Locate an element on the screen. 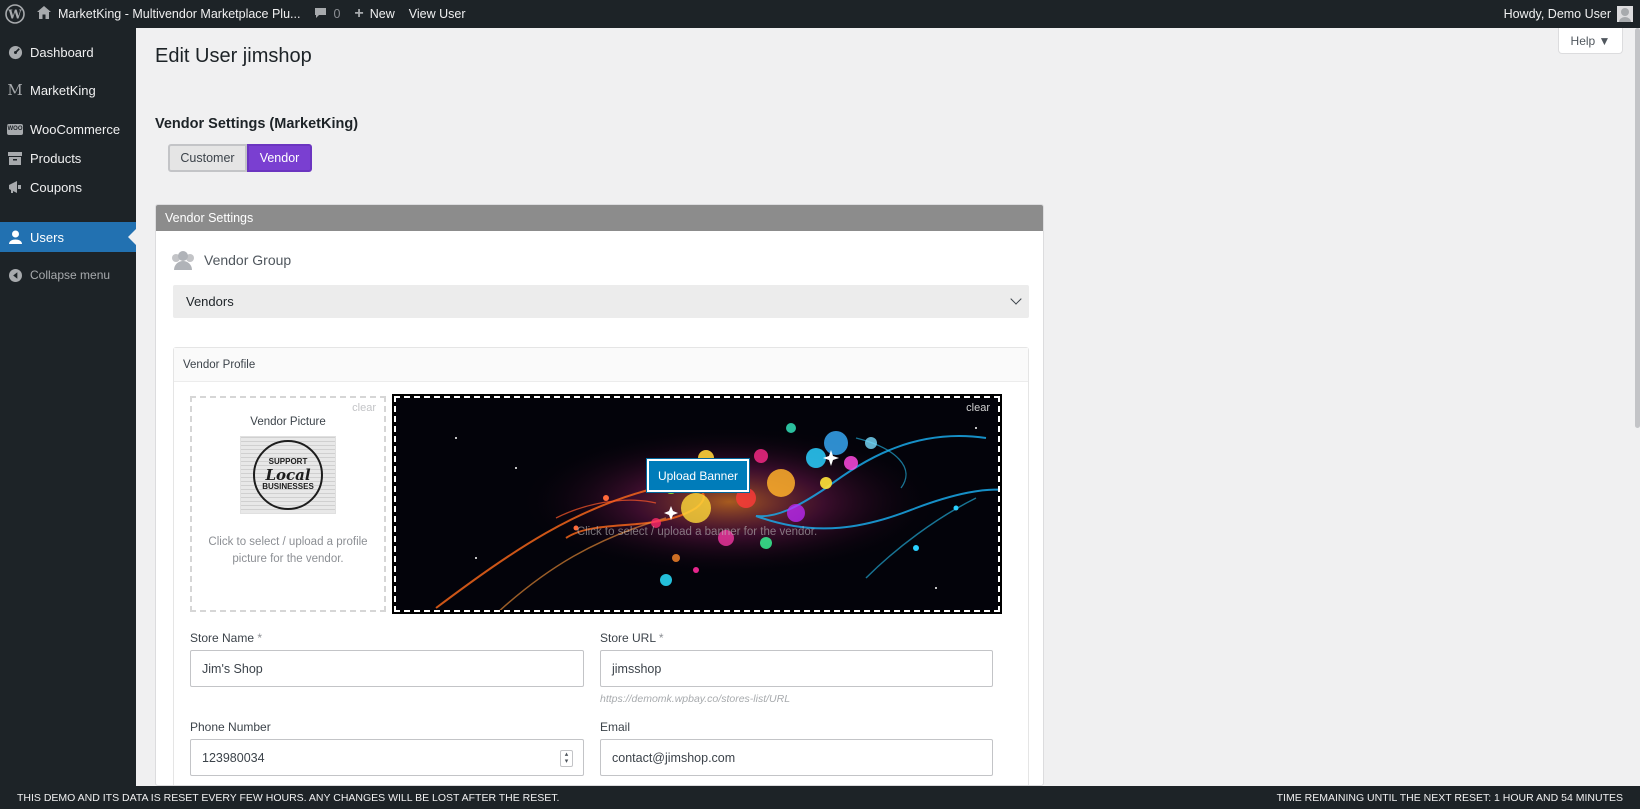 The image size is (1640, 809). store-url-hint: https://demomk.wpbay.co/stores-list/URL is located at coordinates (695, 699).